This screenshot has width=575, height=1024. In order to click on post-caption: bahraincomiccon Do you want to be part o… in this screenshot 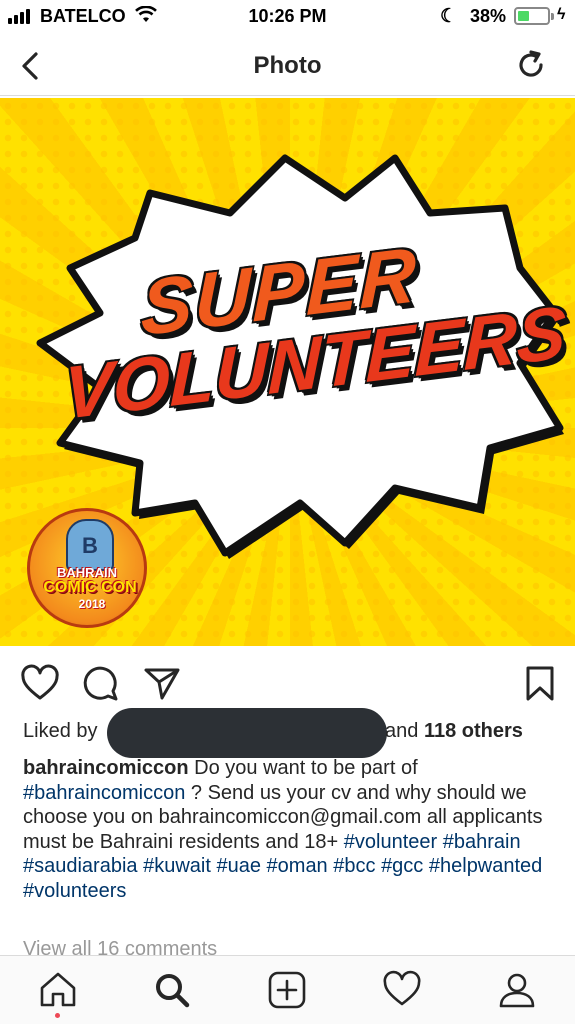, I will do `click(288, 829)`.